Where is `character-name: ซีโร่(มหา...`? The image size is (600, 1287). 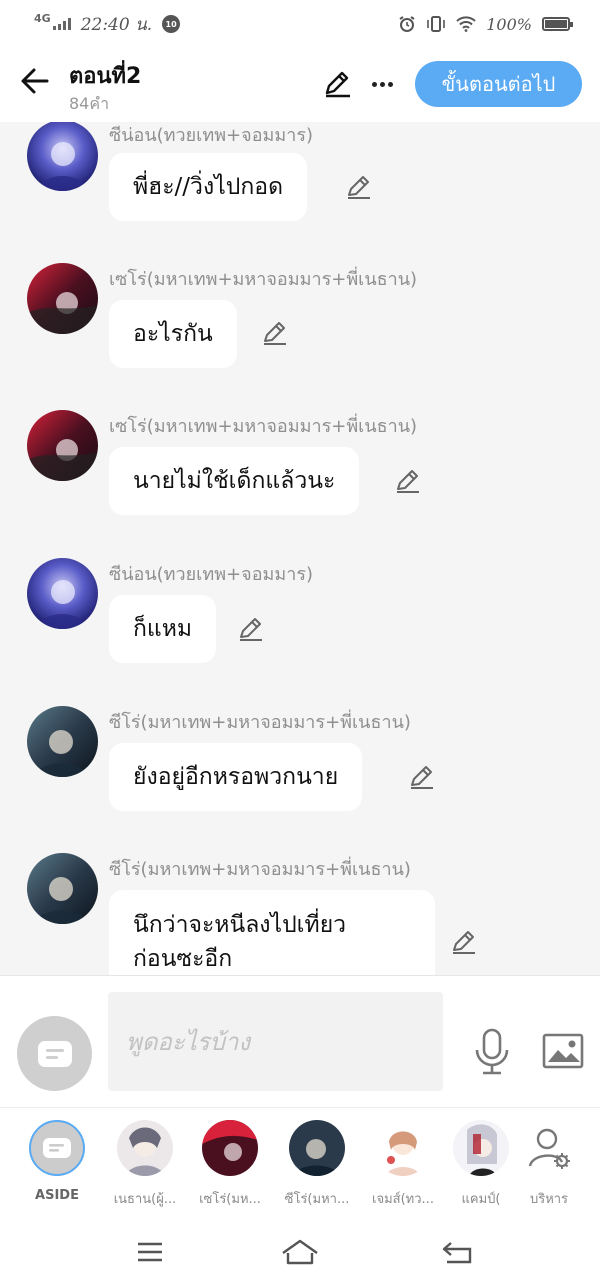
character-name: ซีโร่(มหา... is located at coordinates (317, 1199).